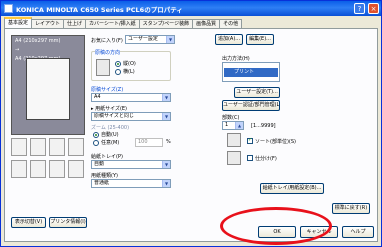 This screenshot has width=382, height=247. I want to click on offset-label: 仕分け(F), so click(266, 159).